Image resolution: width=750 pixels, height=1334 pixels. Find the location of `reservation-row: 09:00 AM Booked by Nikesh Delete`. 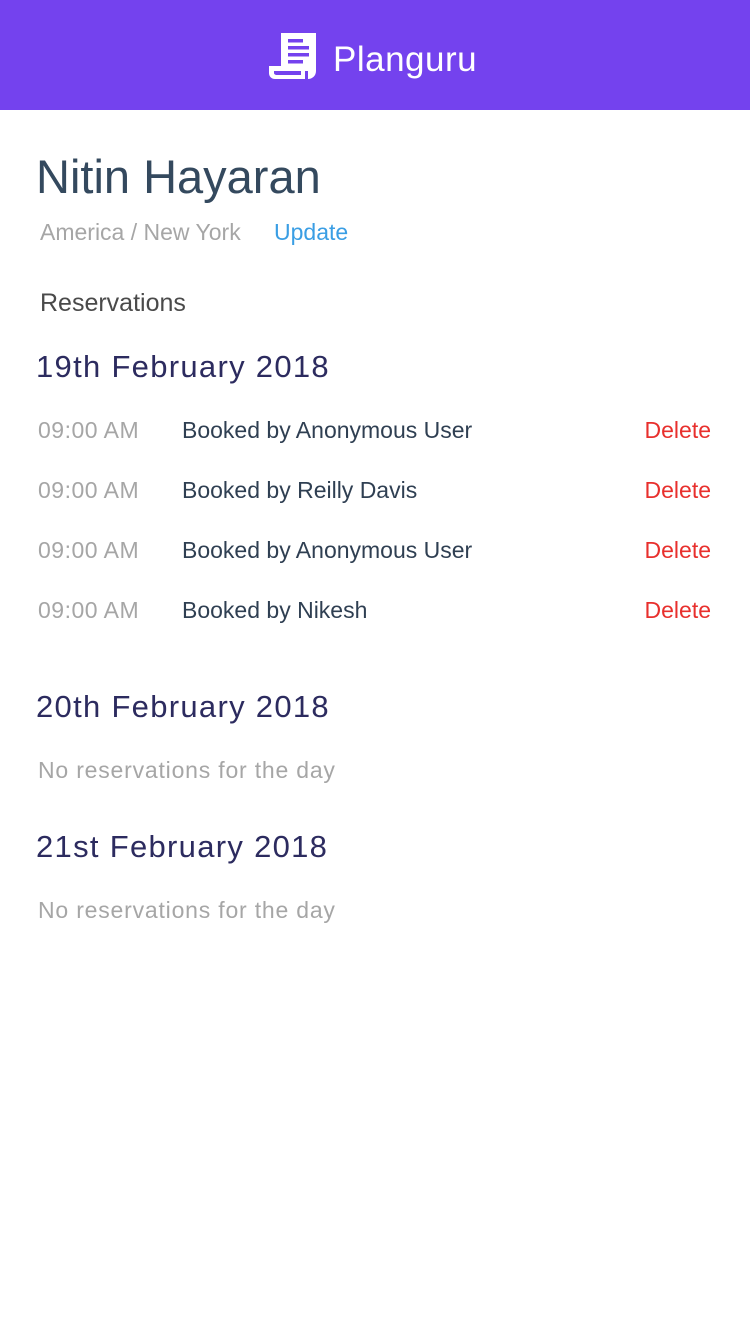

reservation-row: 09:00 AM Booked by Nikesh Delete is located at coordinates (375, 615).